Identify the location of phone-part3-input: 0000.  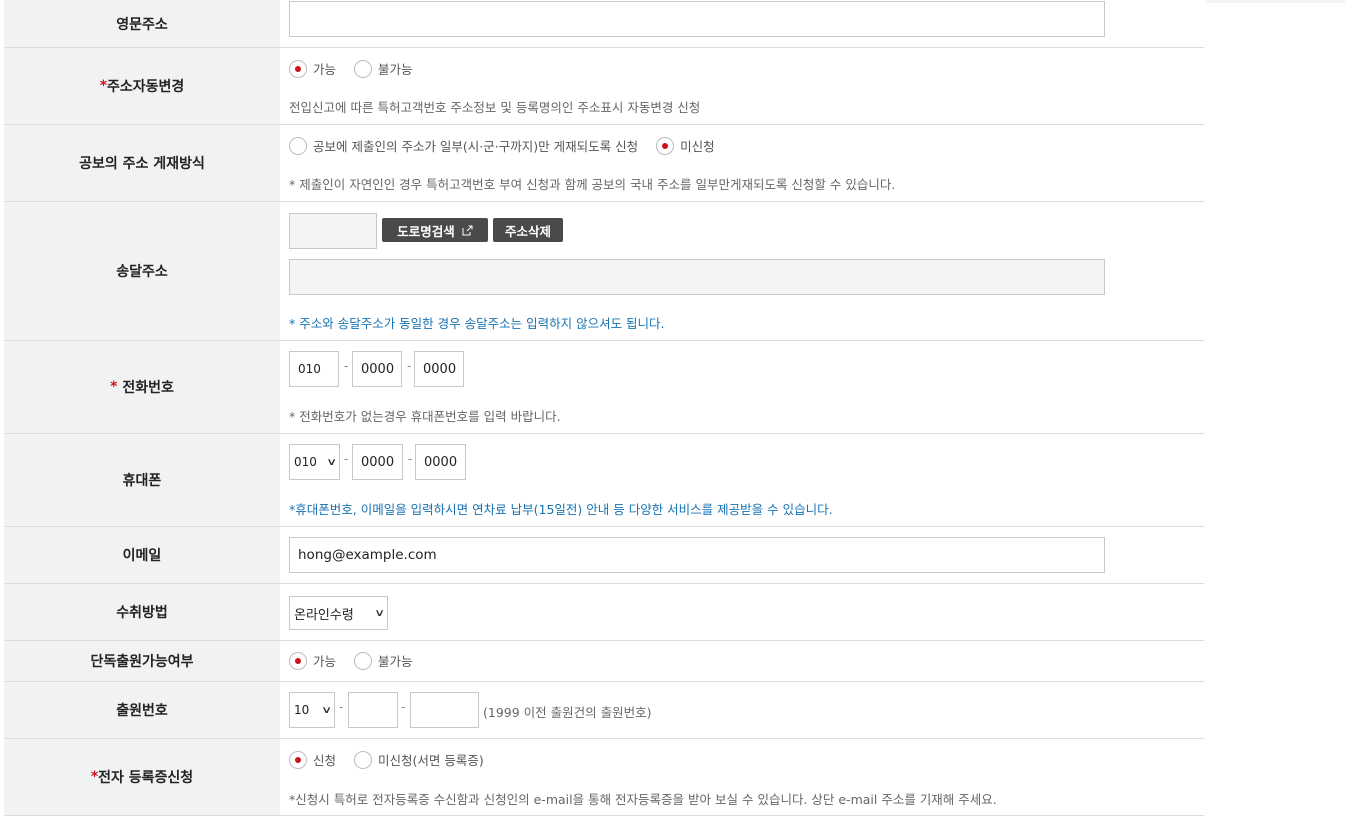
(439, 369).